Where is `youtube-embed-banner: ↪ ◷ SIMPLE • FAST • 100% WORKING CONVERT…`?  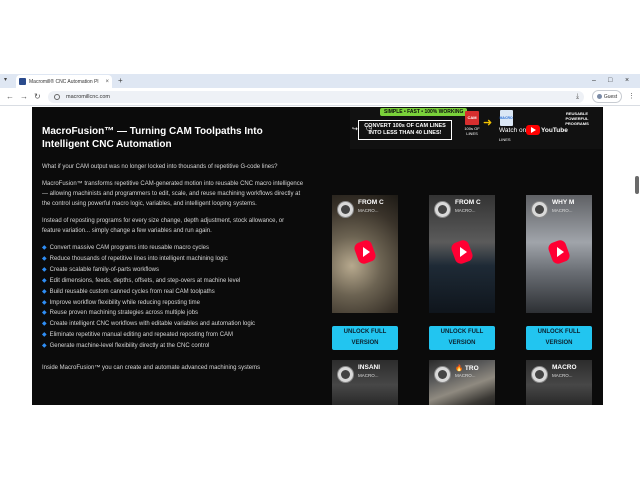
youtube-embed-banner: ↪ ◷ SIMPLE • FAST • 100% WORKING CONVERT… is located at coordinates (476, 128).